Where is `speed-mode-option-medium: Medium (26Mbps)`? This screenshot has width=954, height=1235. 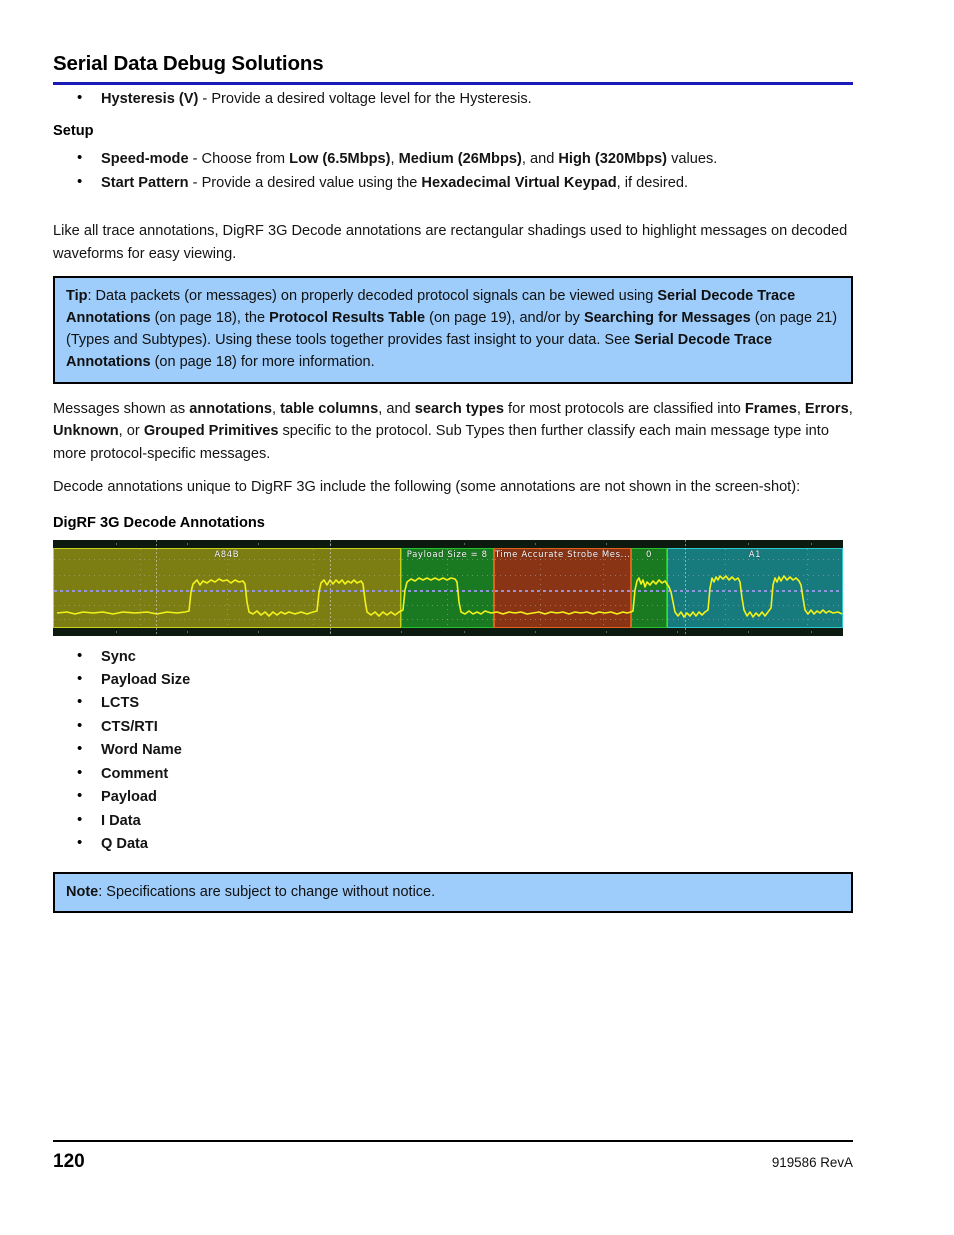 speed-mode-option-medium: Medium (26Mbps) is located at coordinates (460, 159).